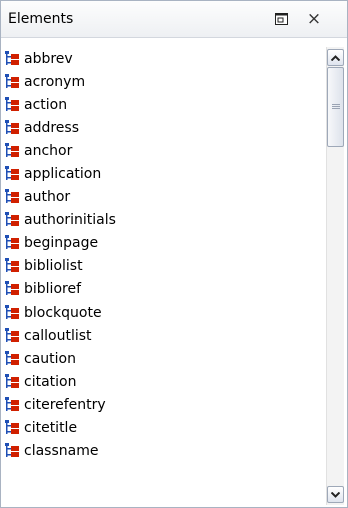 The height and width of the screenshot is (508, 348). I want to click on list-item: beginpage, so click(164, 243).